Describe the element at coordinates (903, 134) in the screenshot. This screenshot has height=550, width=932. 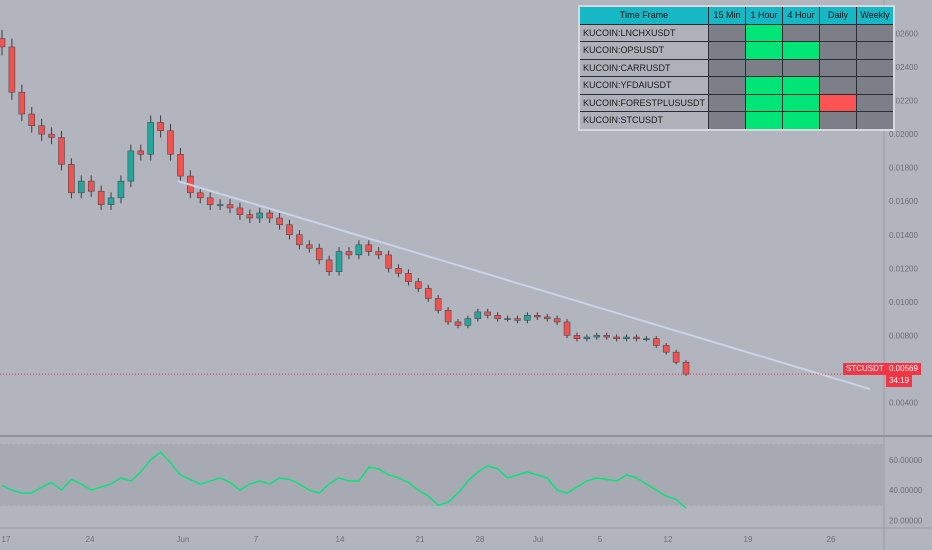
I see `price-tick-label: 0.02000` at that location.